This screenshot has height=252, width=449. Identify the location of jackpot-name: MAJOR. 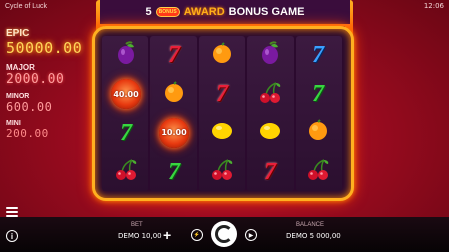
(20, 67).